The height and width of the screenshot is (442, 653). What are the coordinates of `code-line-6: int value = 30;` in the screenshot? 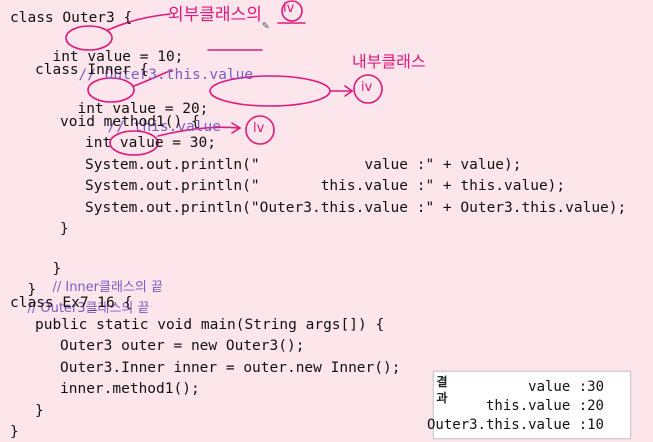 It's located at (150, 143).